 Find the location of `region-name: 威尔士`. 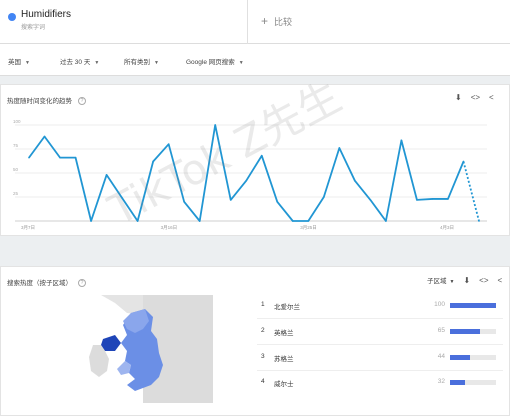

region-name: 威尔士 is located at coordinates (284, 384).